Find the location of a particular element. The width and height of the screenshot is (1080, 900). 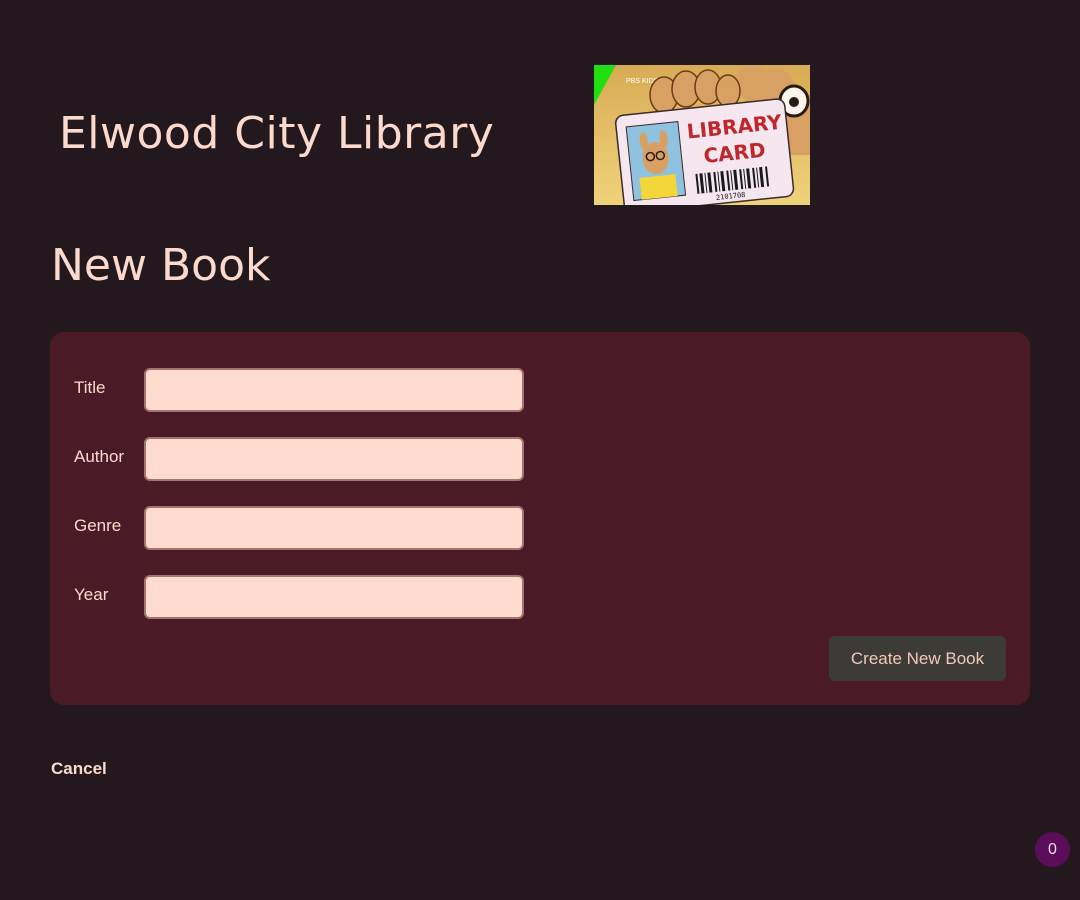

author-label: Author is located at coordinates (99, 456).